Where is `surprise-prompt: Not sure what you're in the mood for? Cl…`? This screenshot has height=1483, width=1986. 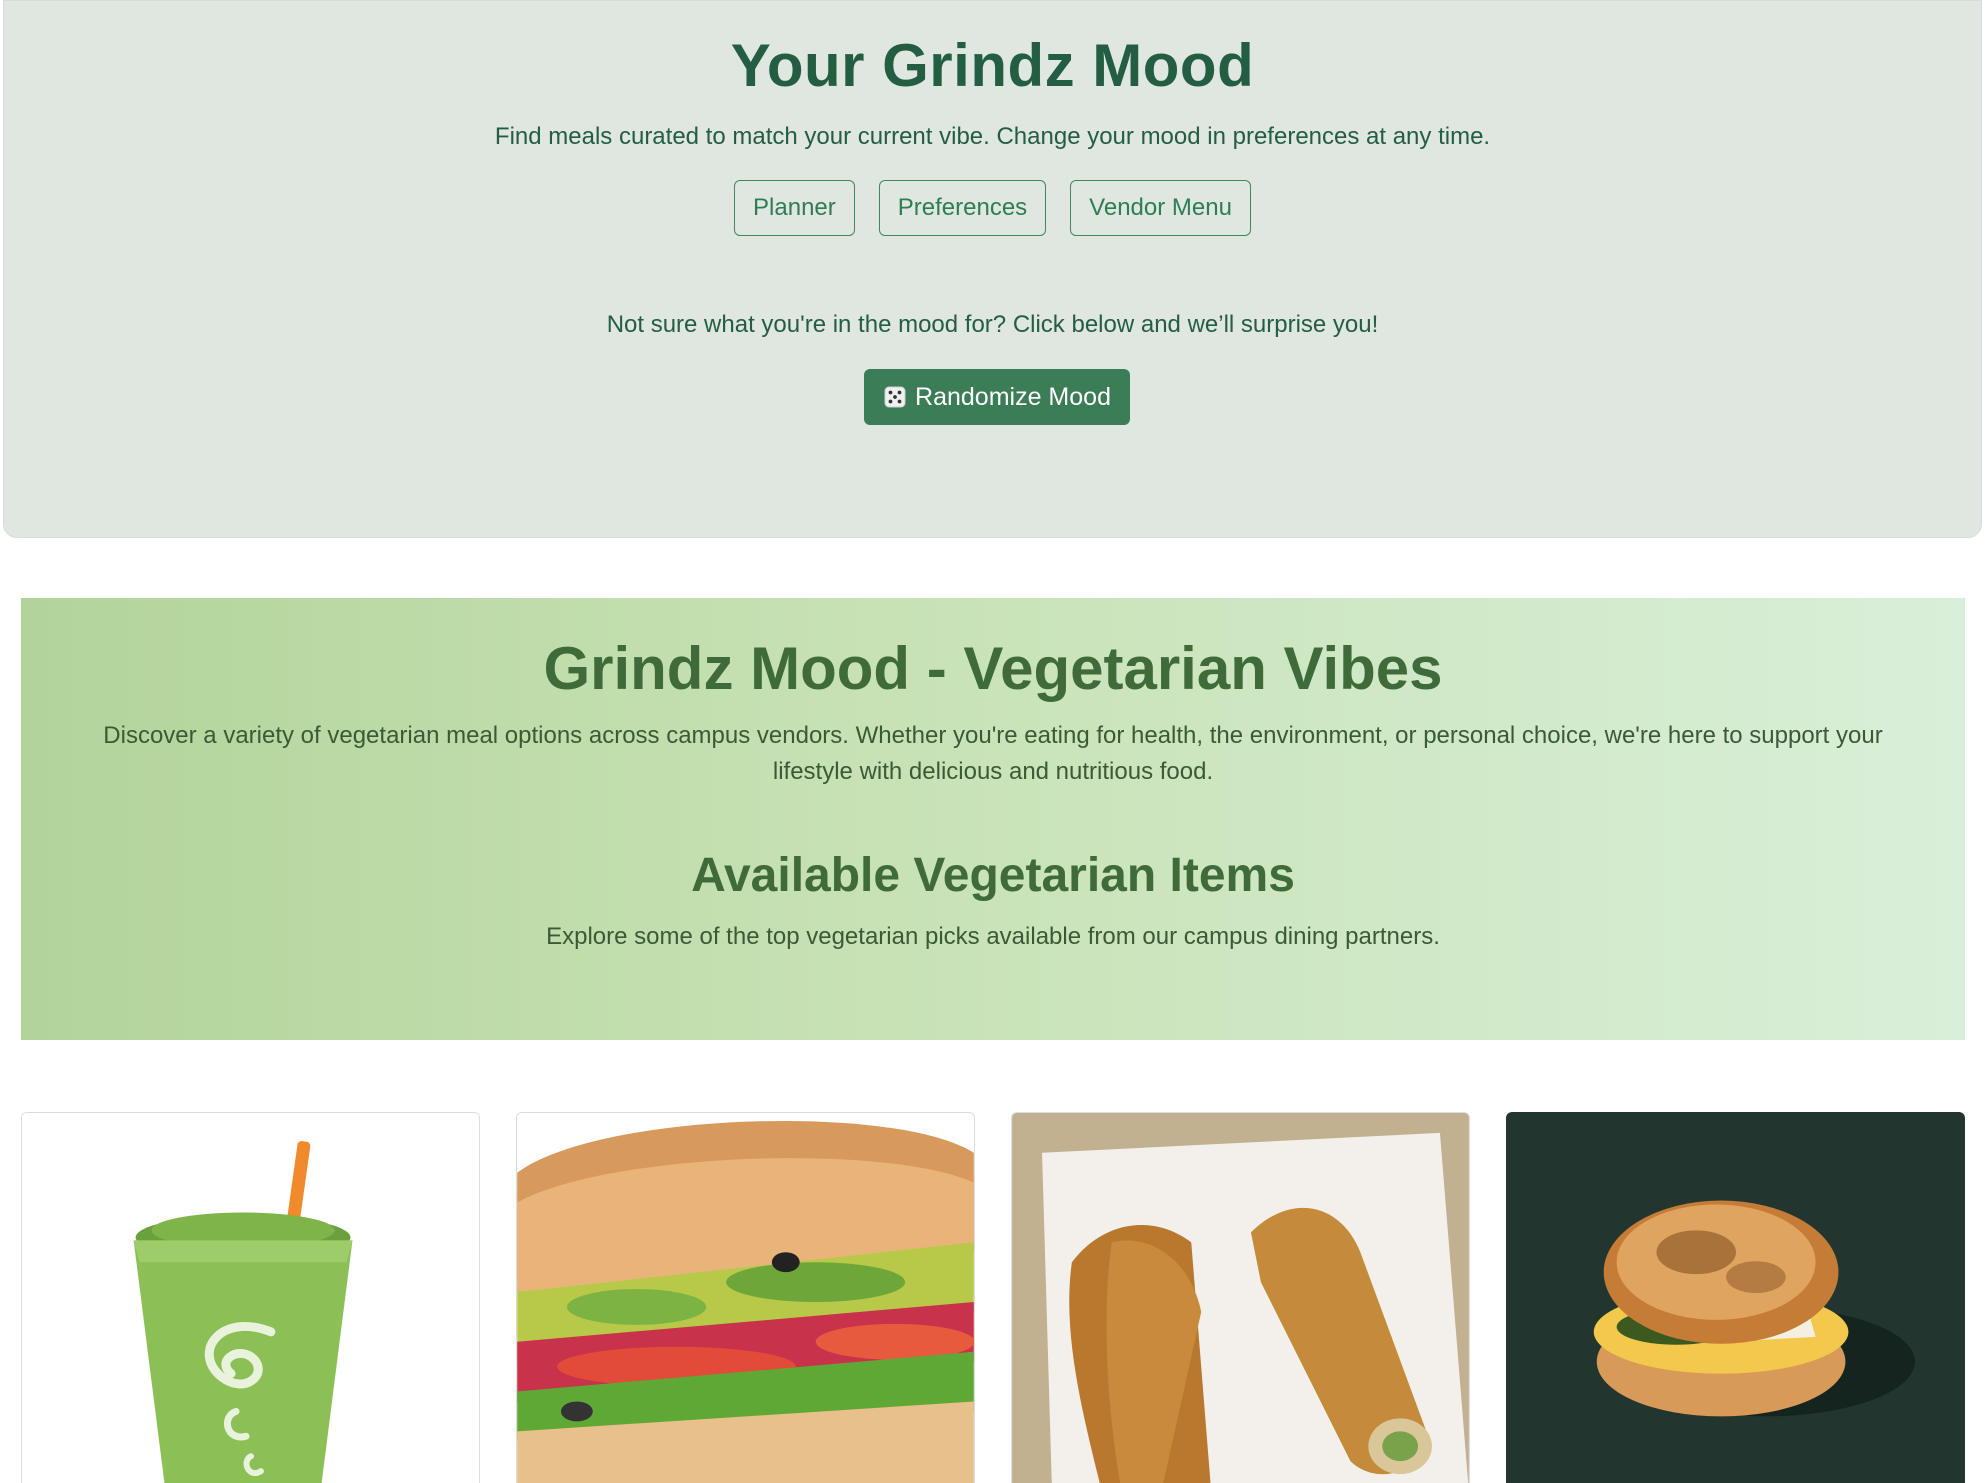
surprise-prompt: Not sure what you're in the mood for? Cl… is located at coordinates (992, 324).